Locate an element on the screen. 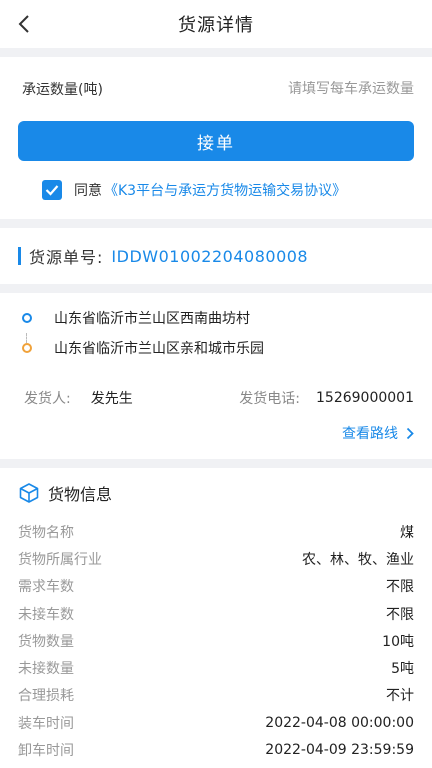  route-connector is located at coordinates (26, 338).